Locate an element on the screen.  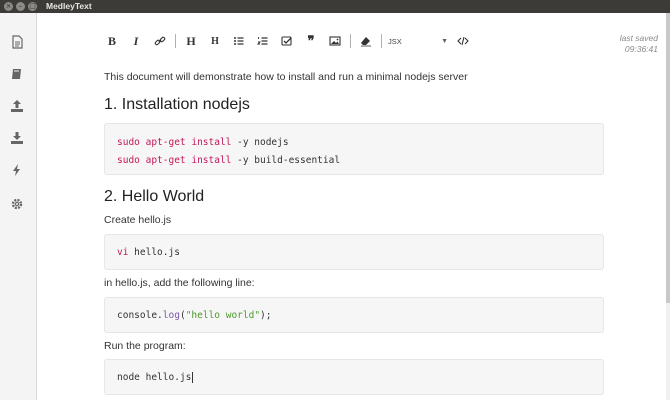
link-icon is located at coordinates (160, 41).